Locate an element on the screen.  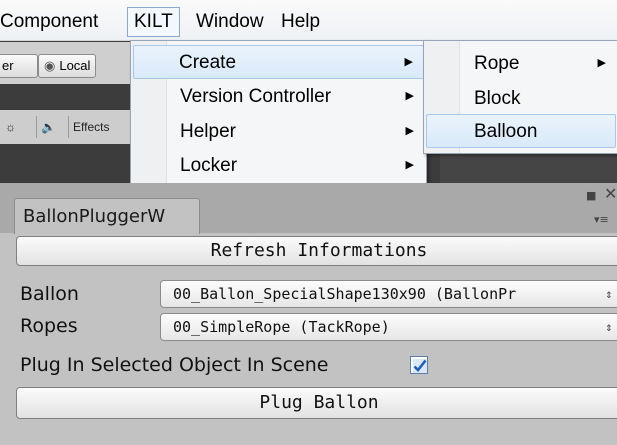
menu-item-block-label: Block is located at coordinates (497, 98).